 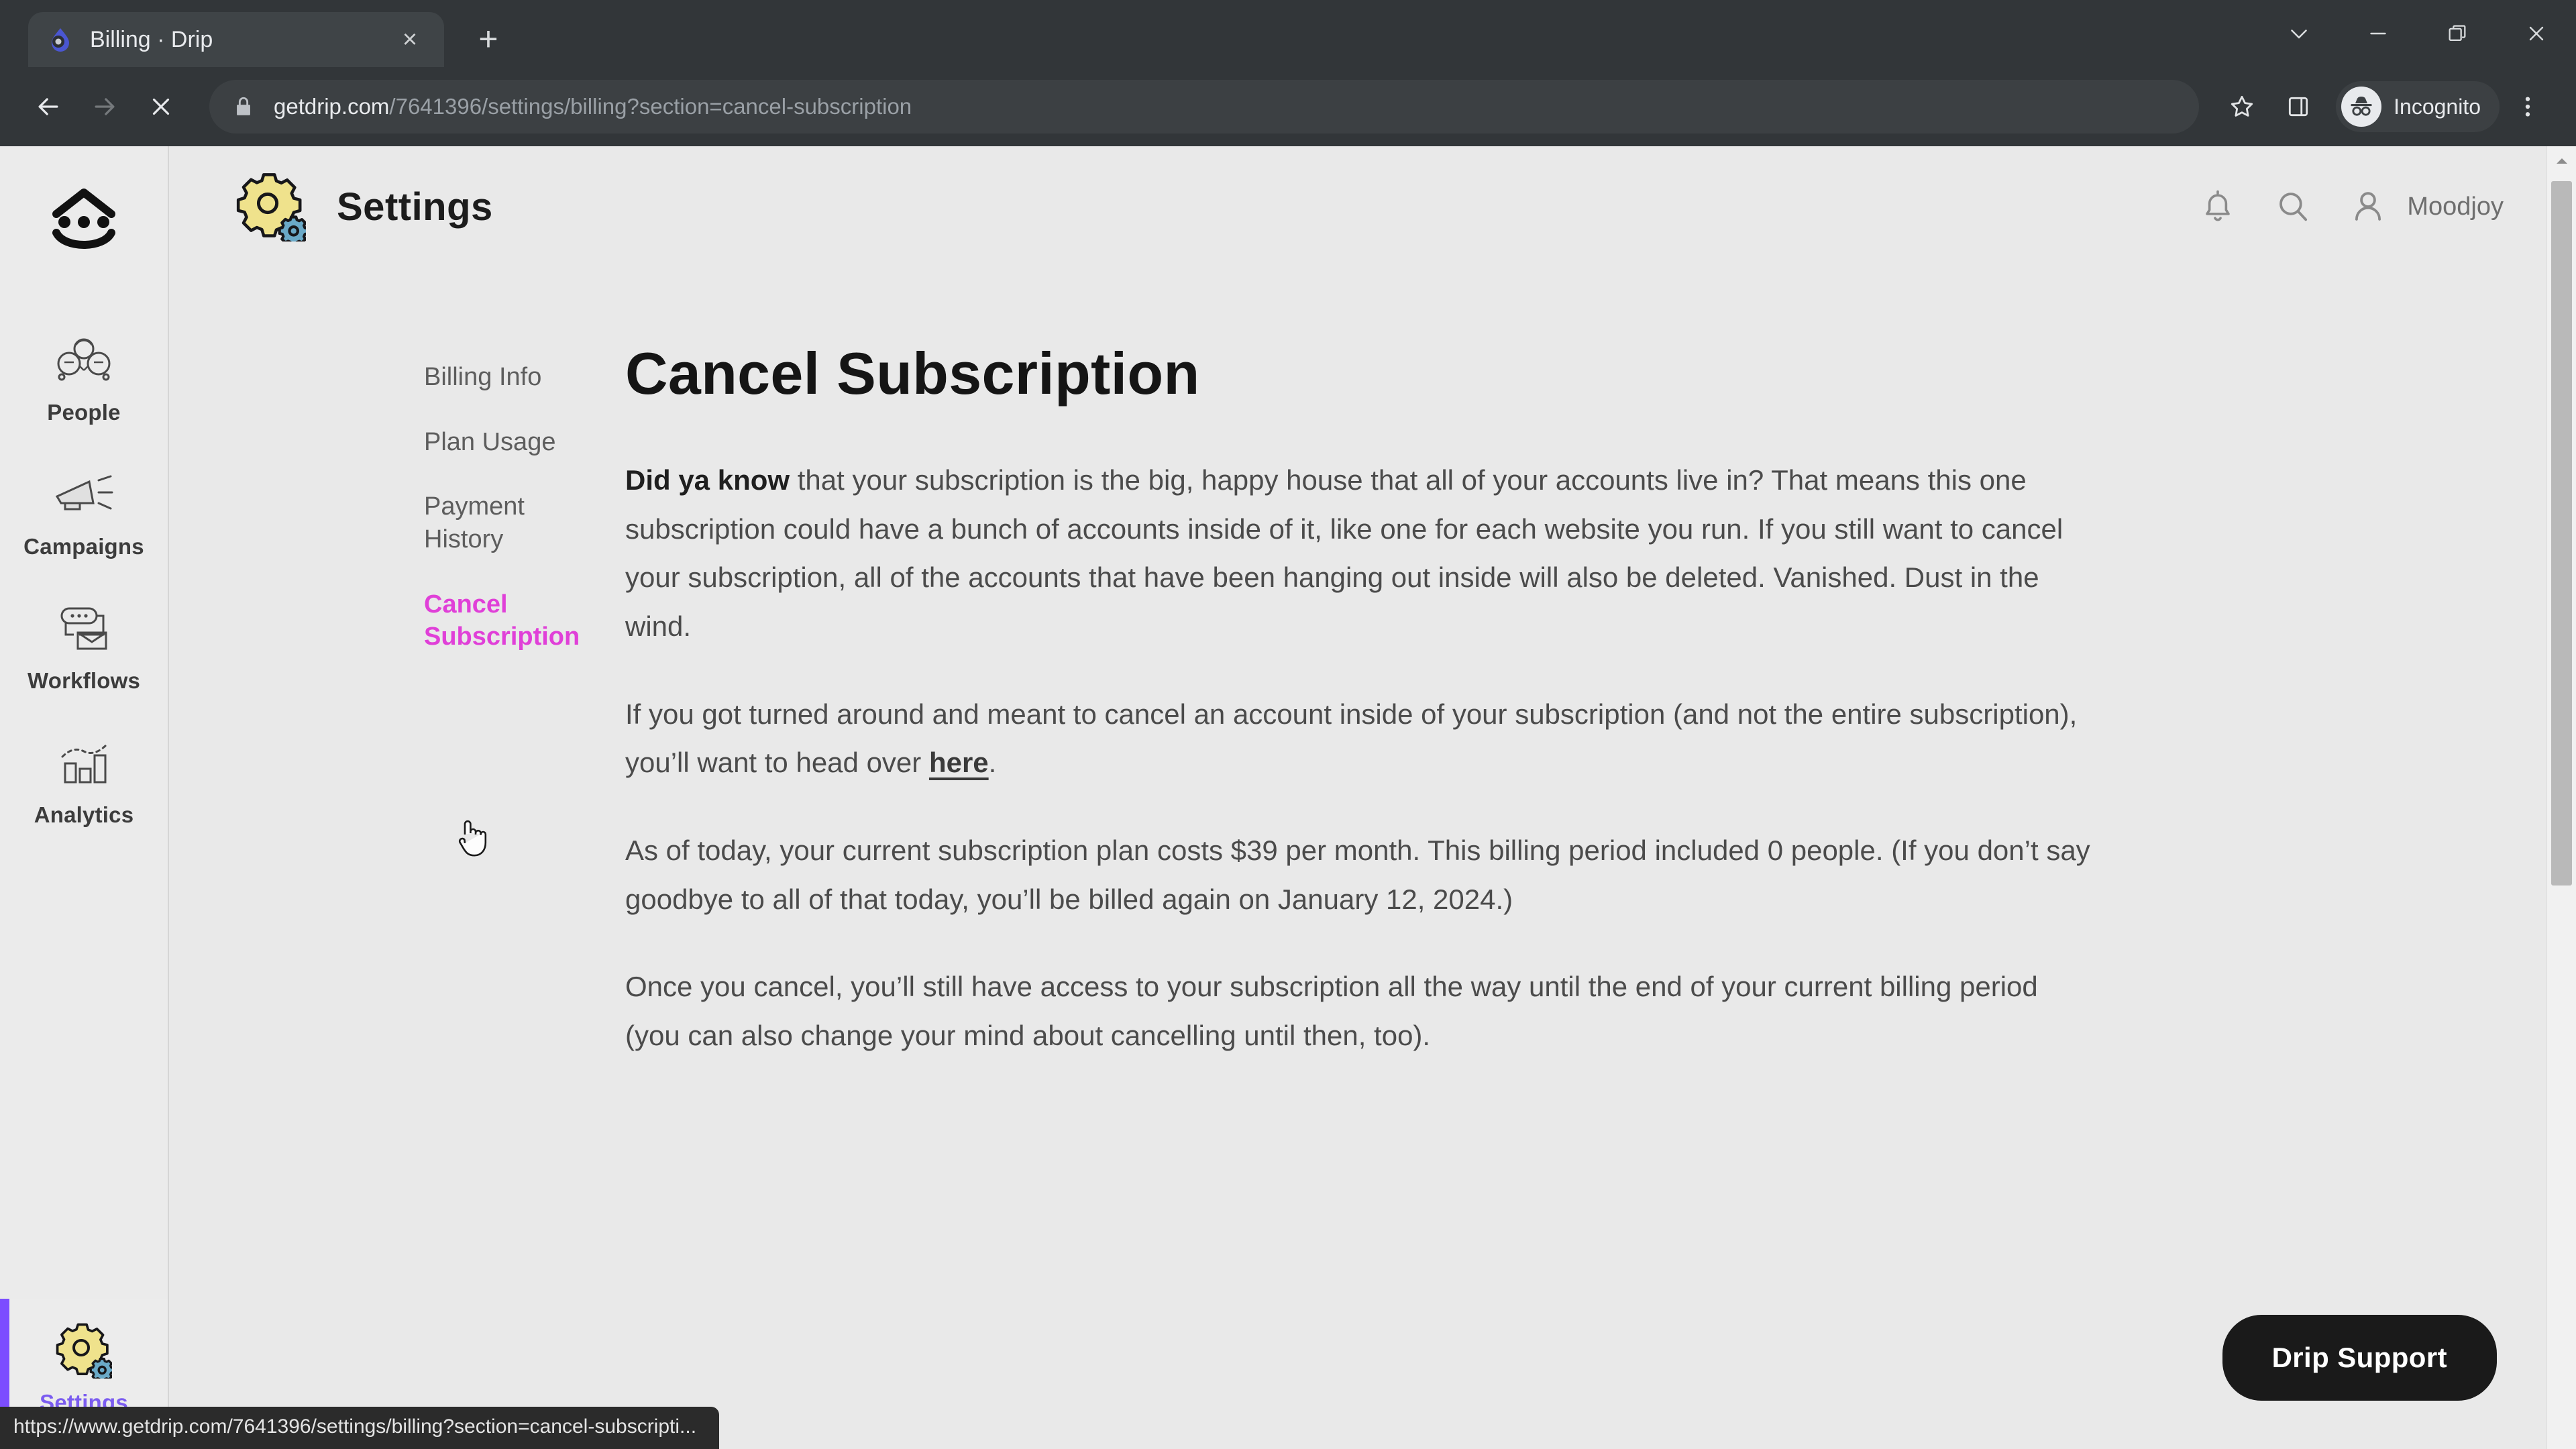 I want to click on sidebar-label-people: People, so click(x=84, y=412).